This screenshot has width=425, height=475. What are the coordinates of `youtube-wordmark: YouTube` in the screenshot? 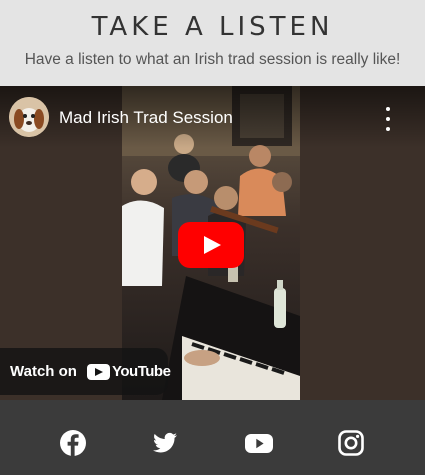 It's located at (141, 371).